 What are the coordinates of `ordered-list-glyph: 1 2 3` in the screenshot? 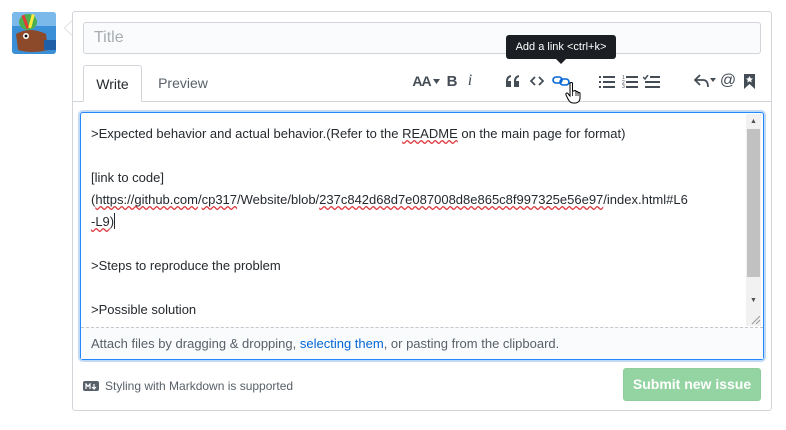 It's located at (630, 81).